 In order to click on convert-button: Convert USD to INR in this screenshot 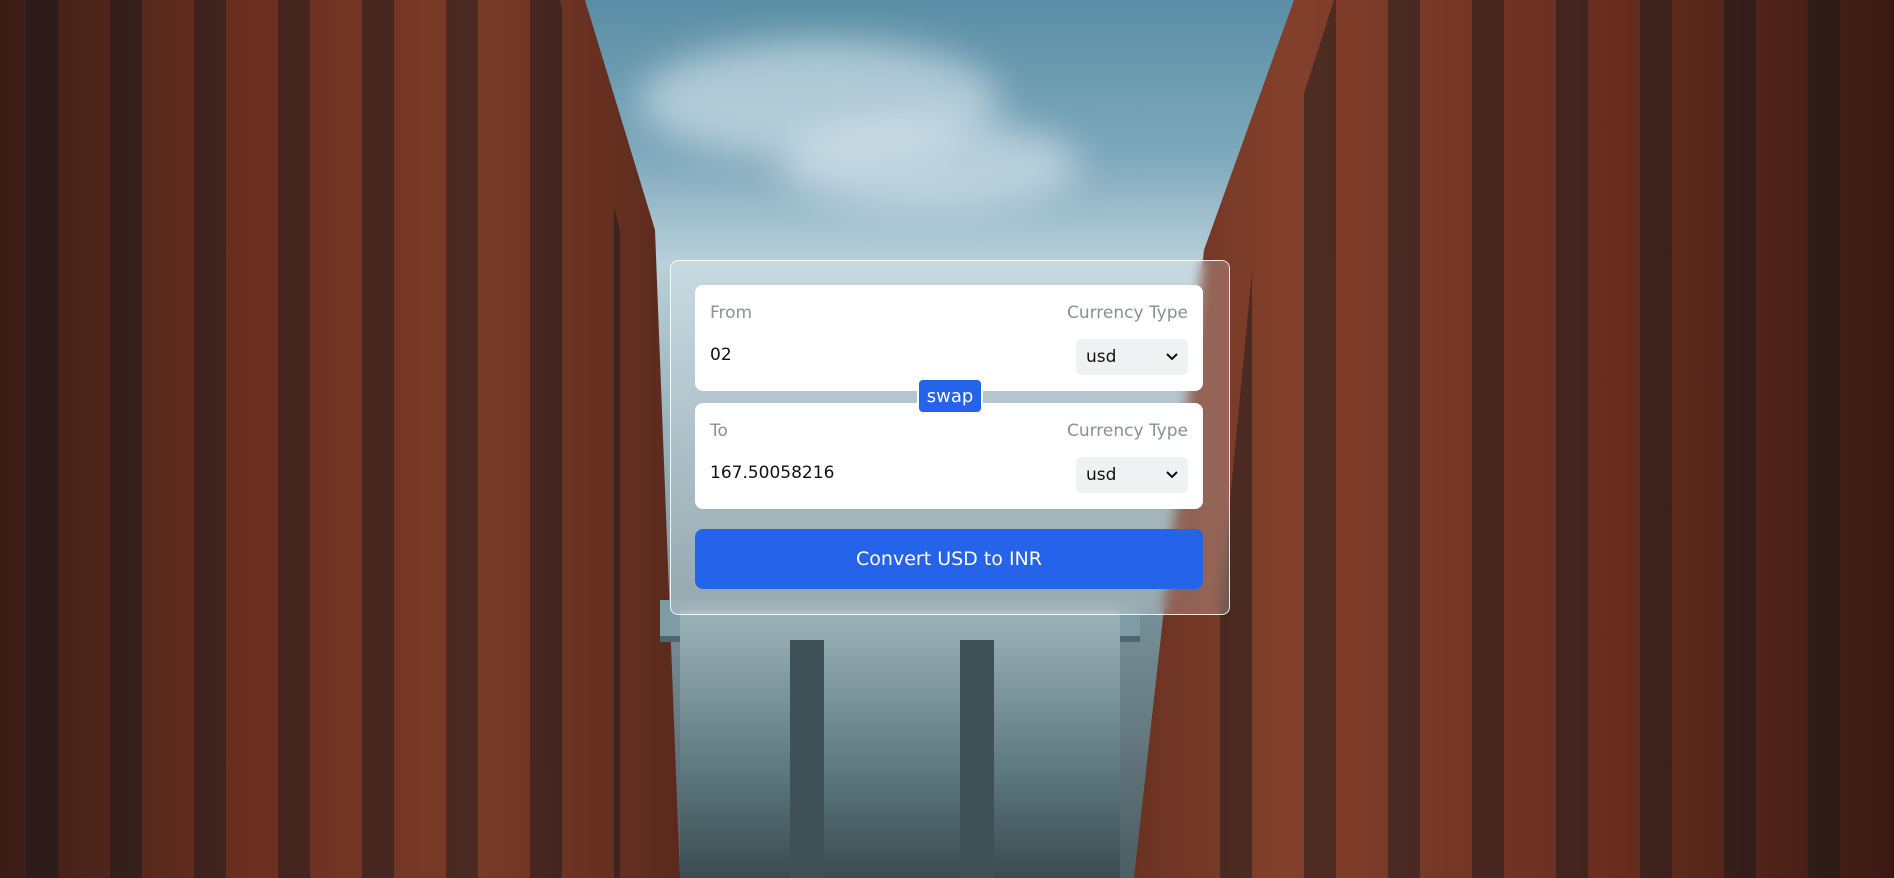, I will do `click(949, 559)`.